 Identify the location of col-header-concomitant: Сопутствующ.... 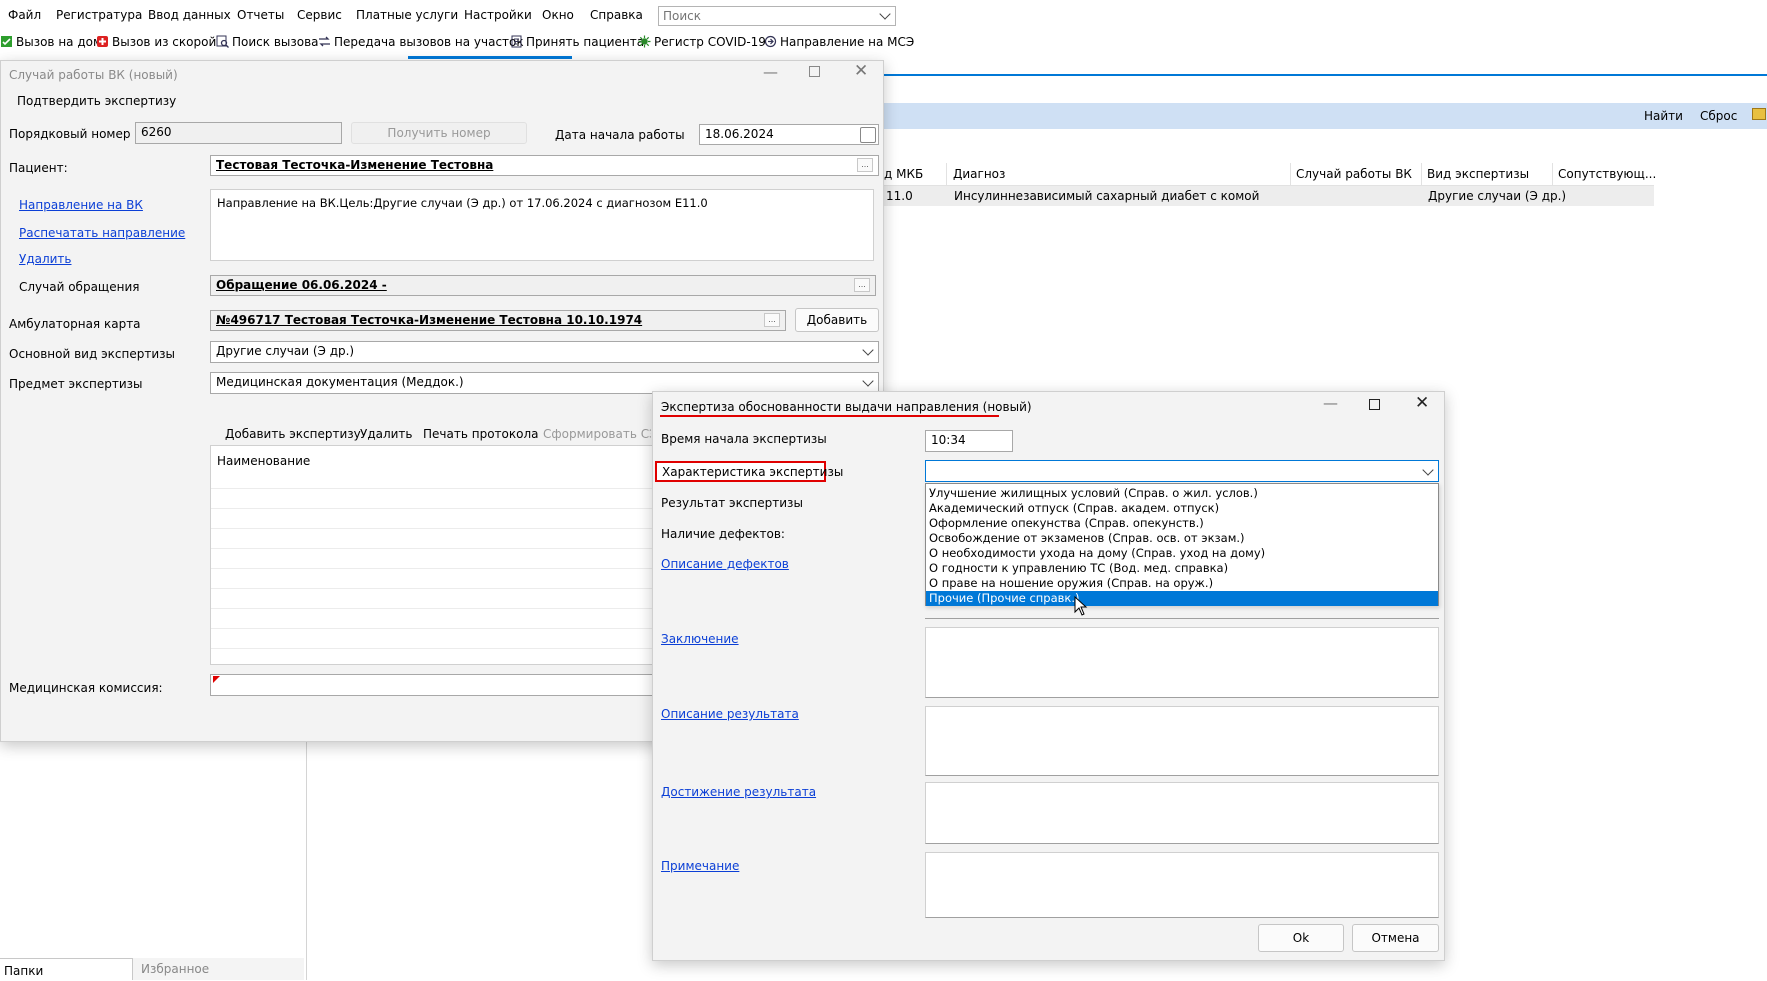
(1607, 174).